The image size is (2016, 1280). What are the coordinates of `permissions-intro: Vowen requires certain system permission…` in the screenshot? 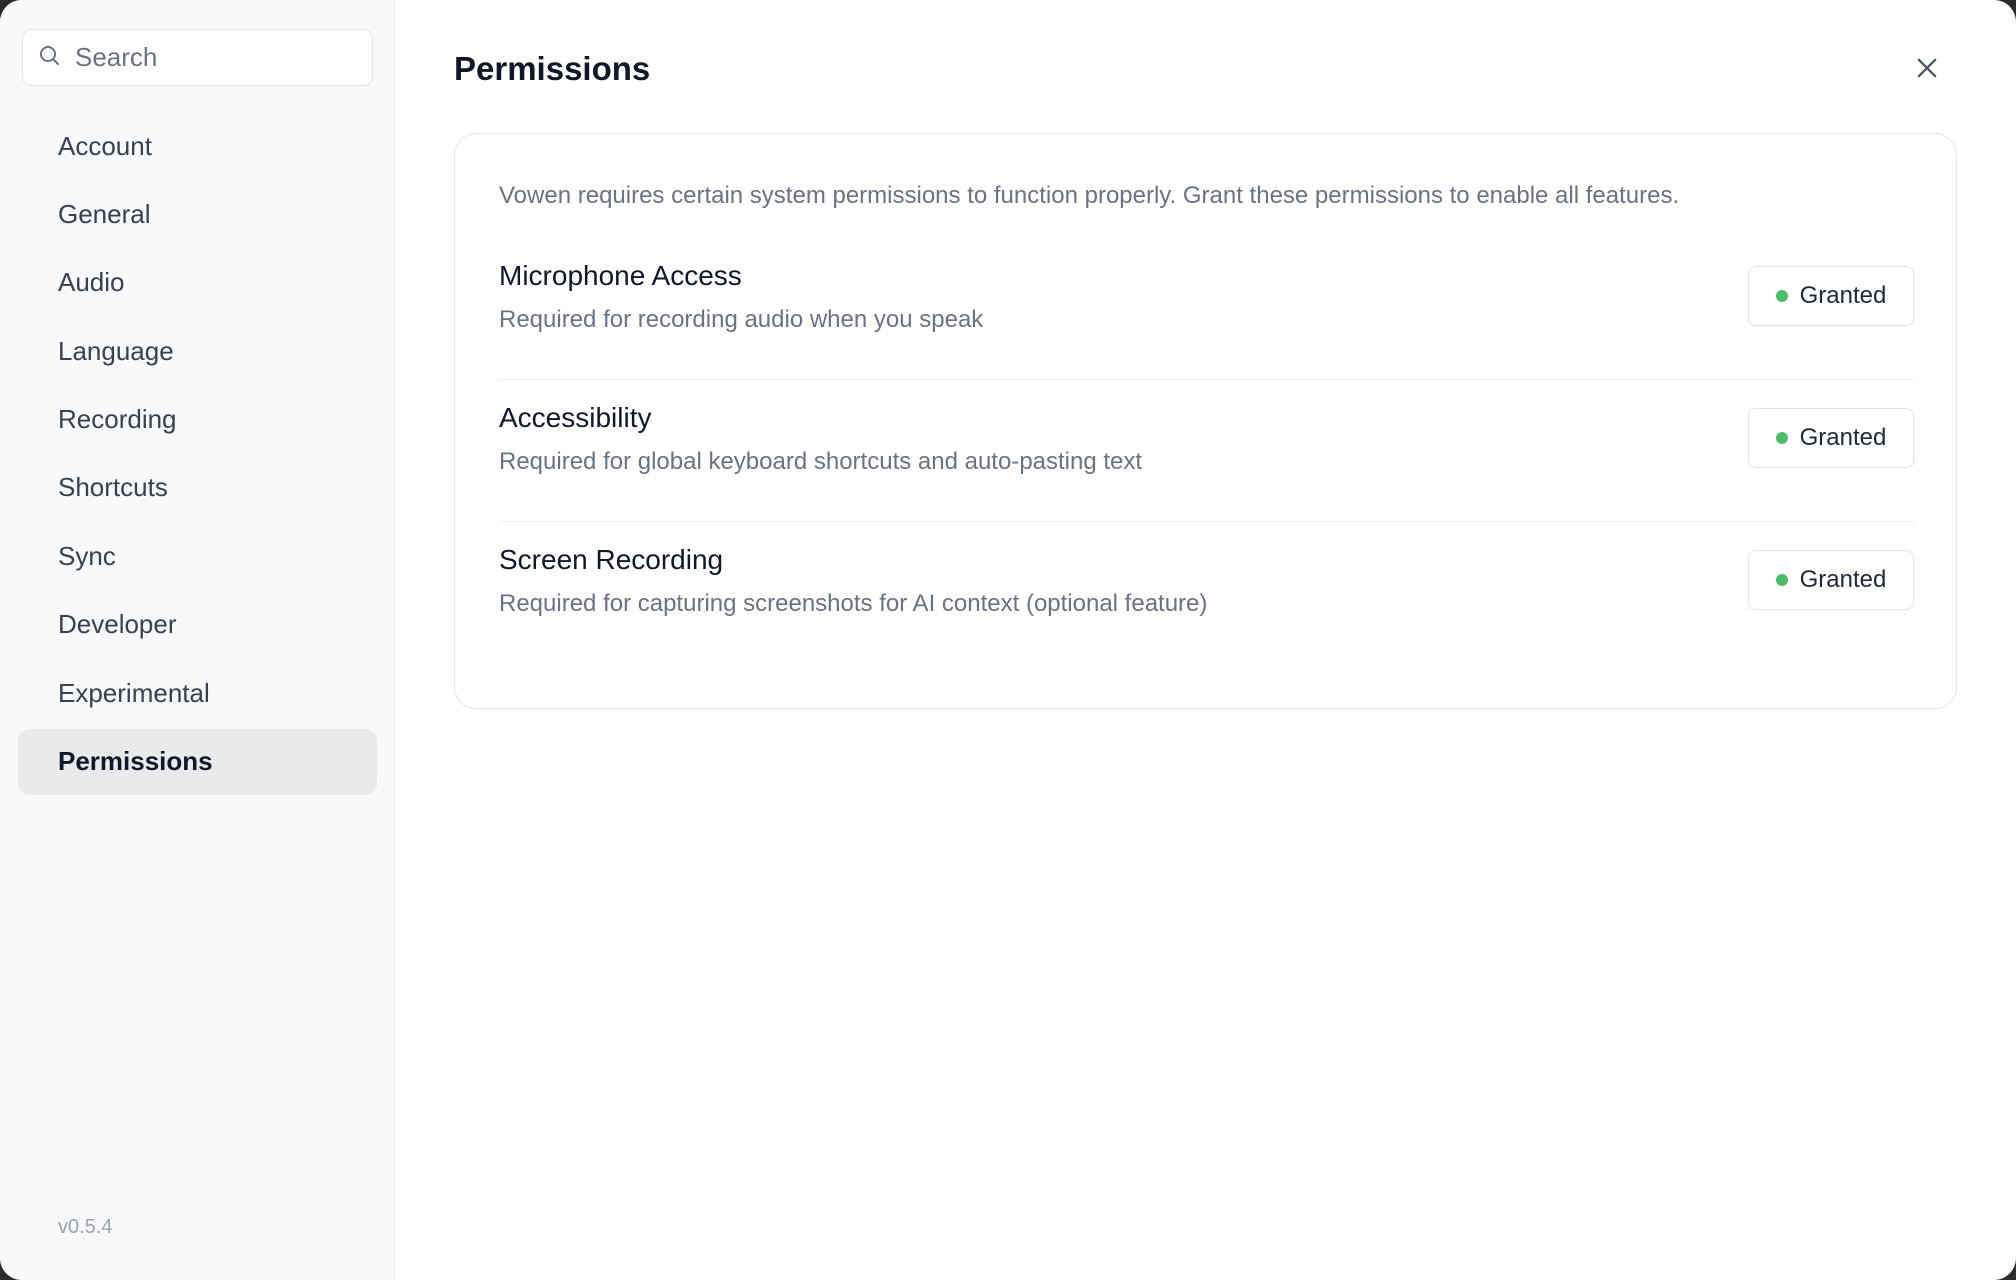 It's located at (1089, 195).